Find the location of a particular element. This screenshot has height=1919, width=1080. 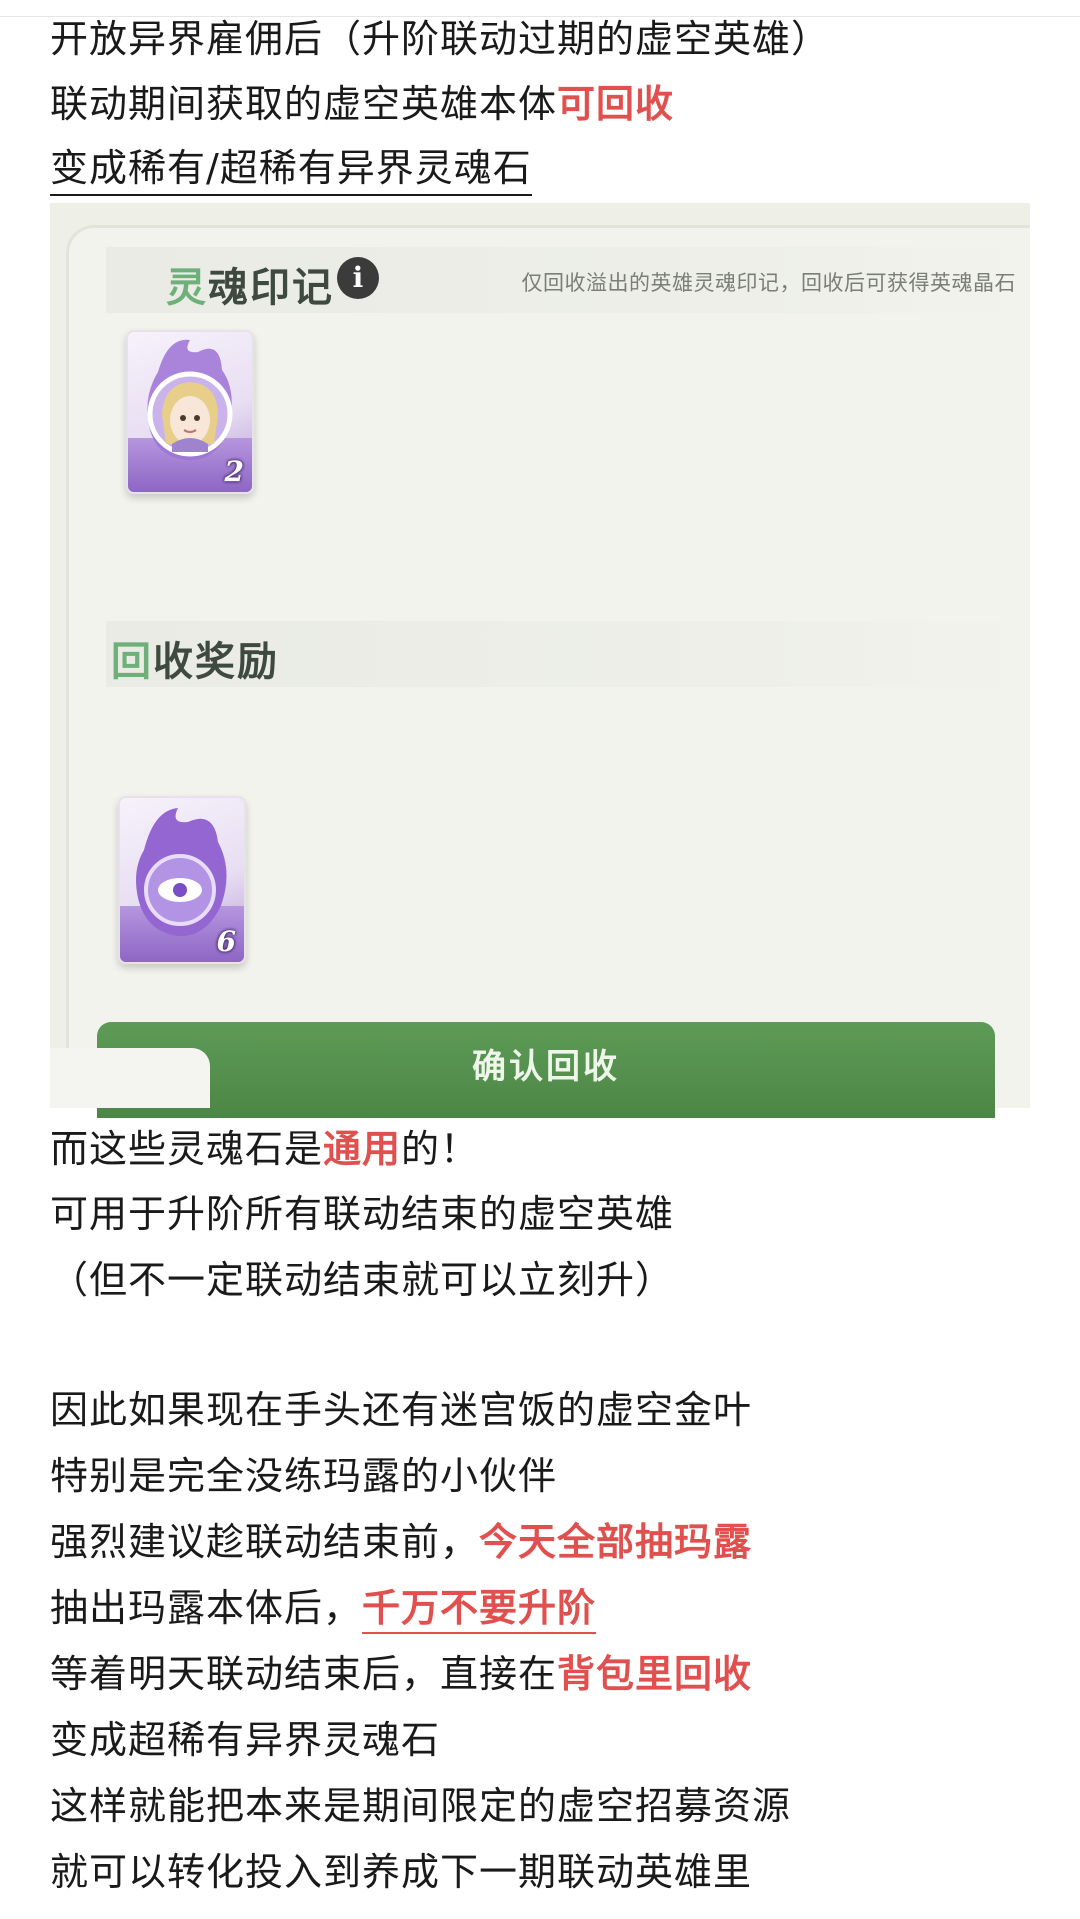

body-line-6: 强烈建议趁联动结束前，今天全部抽玛露 is located at coordinates (401, 1542).